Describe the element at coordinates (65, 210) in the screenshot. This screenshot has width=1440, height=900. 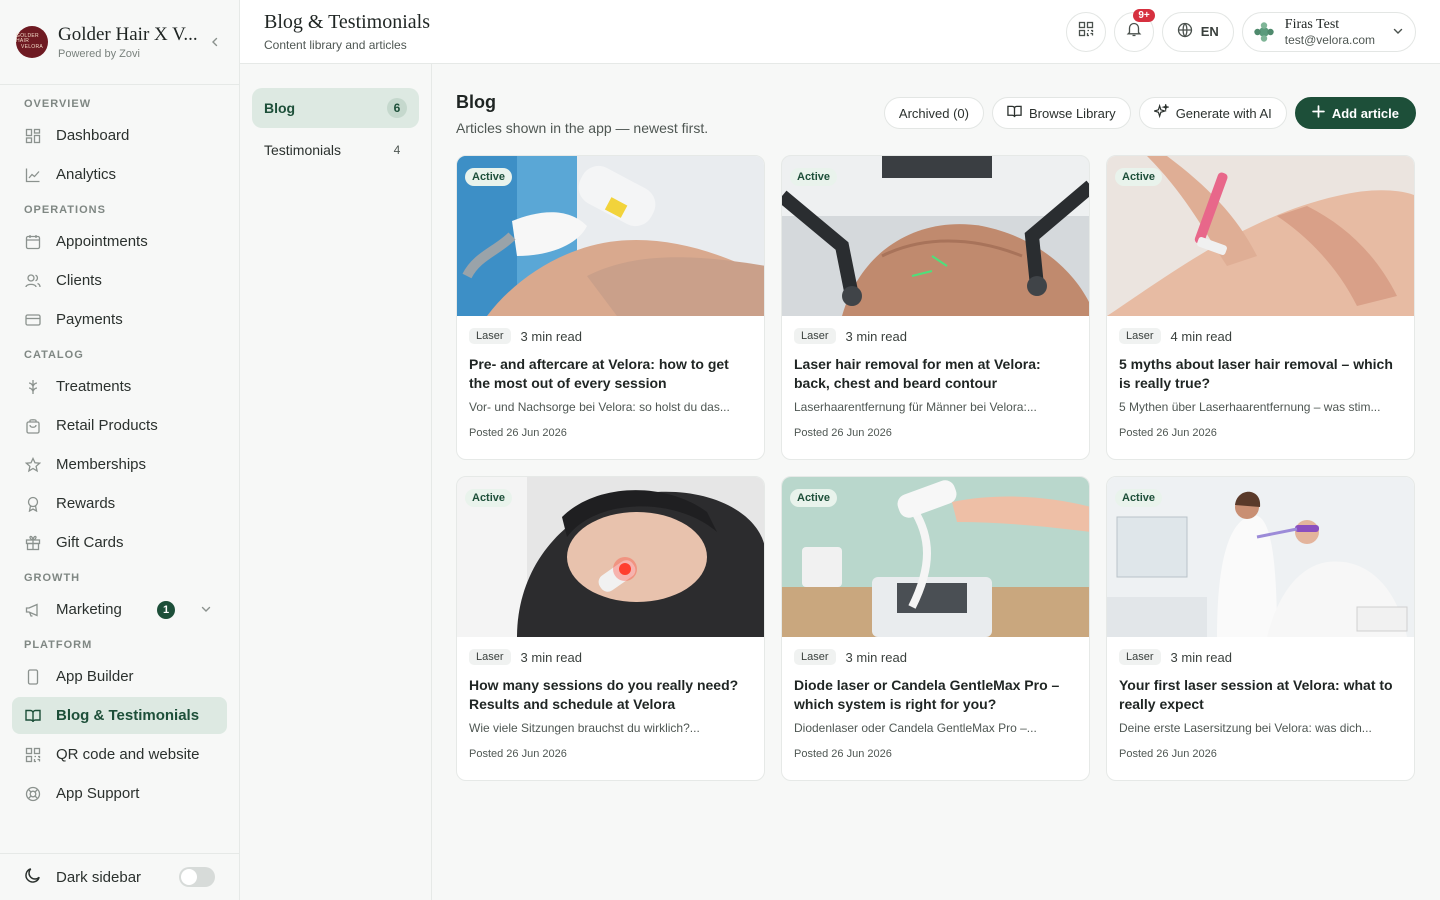
I see `section-operations: OPERATIONS` at that location.